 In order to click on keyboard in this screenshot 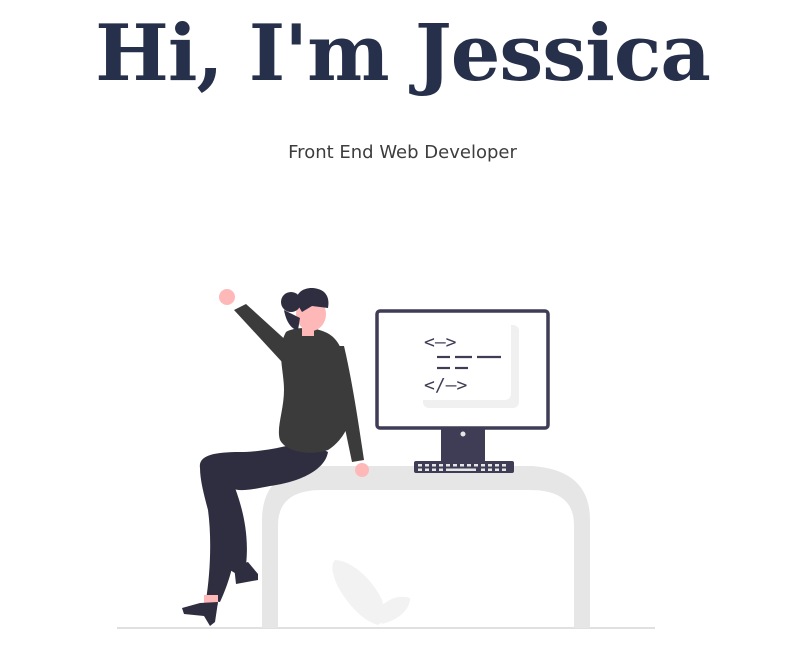, I will do `click(464, 467)`.